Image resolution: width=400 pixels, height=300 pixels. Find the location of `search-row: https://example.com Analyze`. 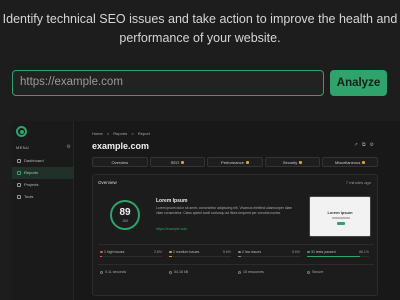

search-row: https://example.com Analyze is located at coordinates (199, 83).